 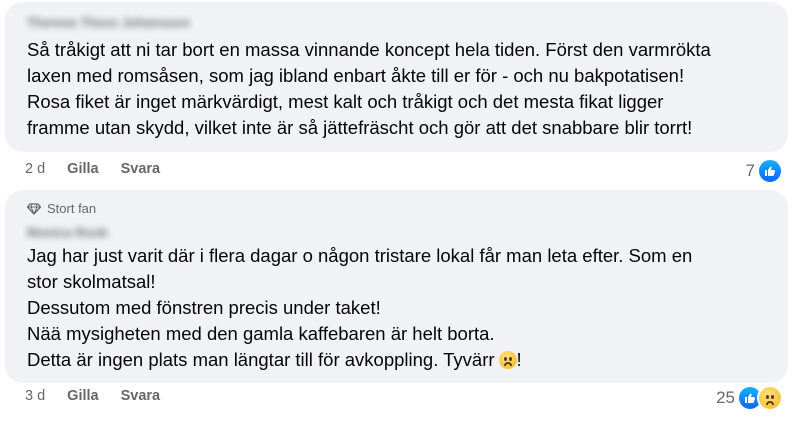 What do you see at coordinates (67, 232) in the screenshot?
I see `comment-author: Monica Rook` at bounding box center [67, 232].